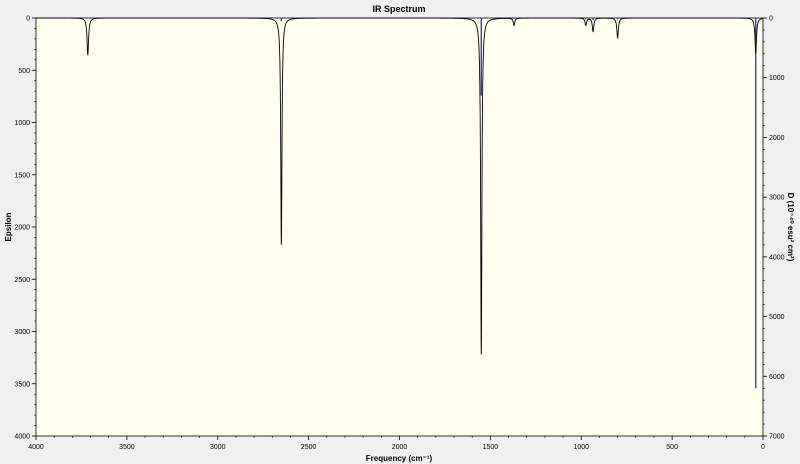 The height and width of the screenshot is (464, 800). I want to click on x-tick-label: 2000, so click(400, 447).